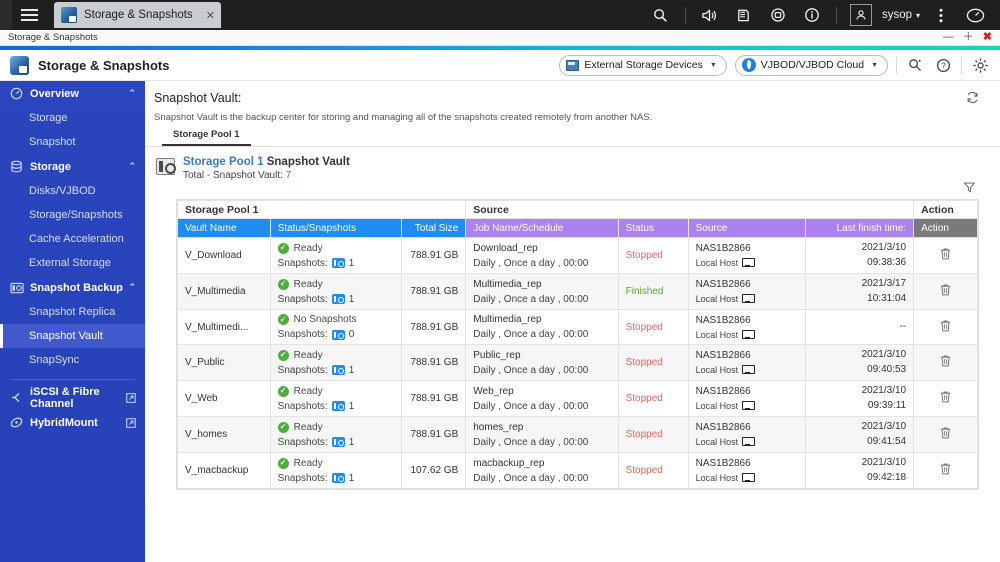  Describe the element at coordinates (941, 15) in the screenshot. I see `kebab-menu-icon` at that location.